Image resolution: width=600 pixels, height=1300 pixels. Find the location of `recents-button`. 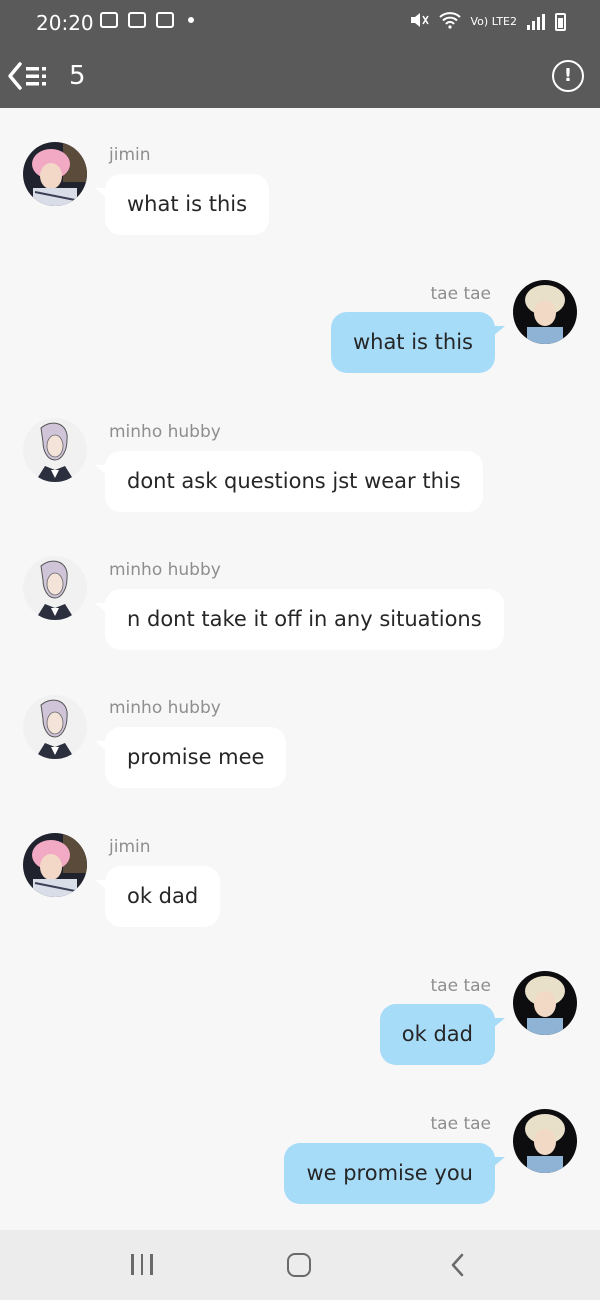

recents-button is located at coordinates (142, 1264).